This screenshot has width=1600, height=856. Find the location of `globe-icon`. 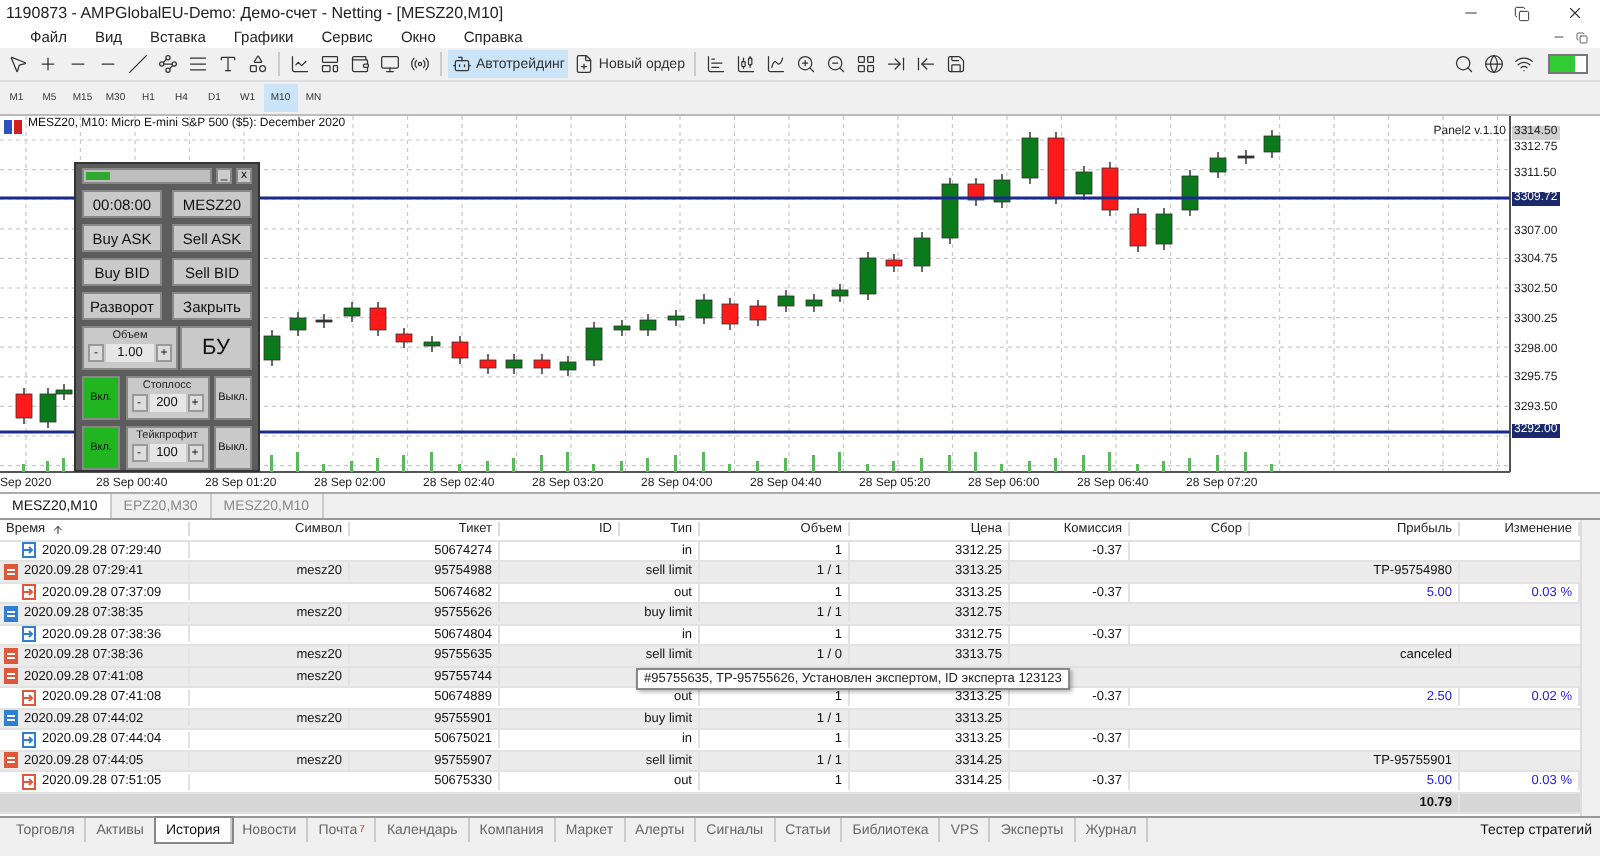

globe-icon is located at coordinates (1494, 64).